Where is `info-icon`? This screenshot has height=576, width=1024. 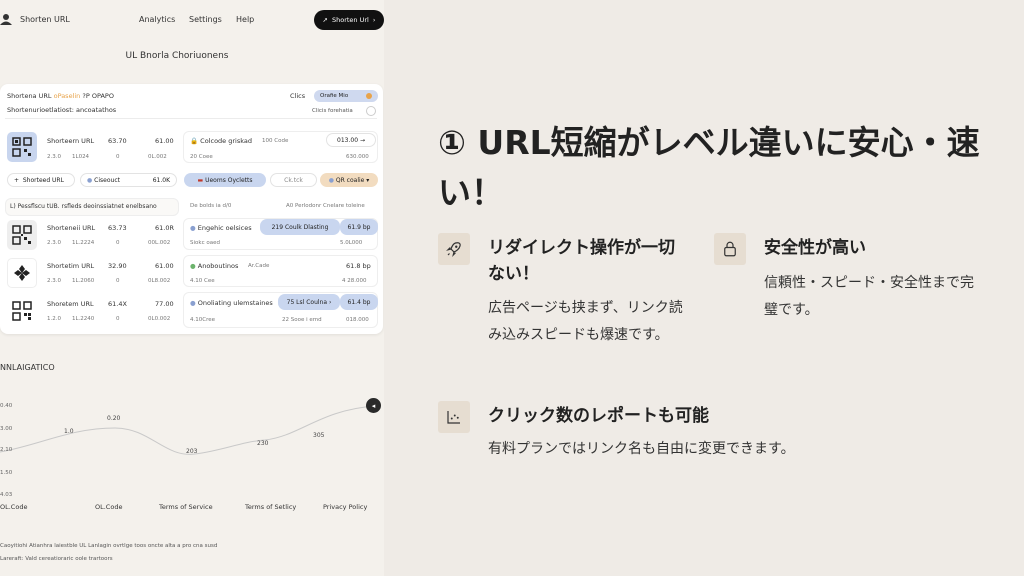
info-icon is located at coordinates (371, 111).